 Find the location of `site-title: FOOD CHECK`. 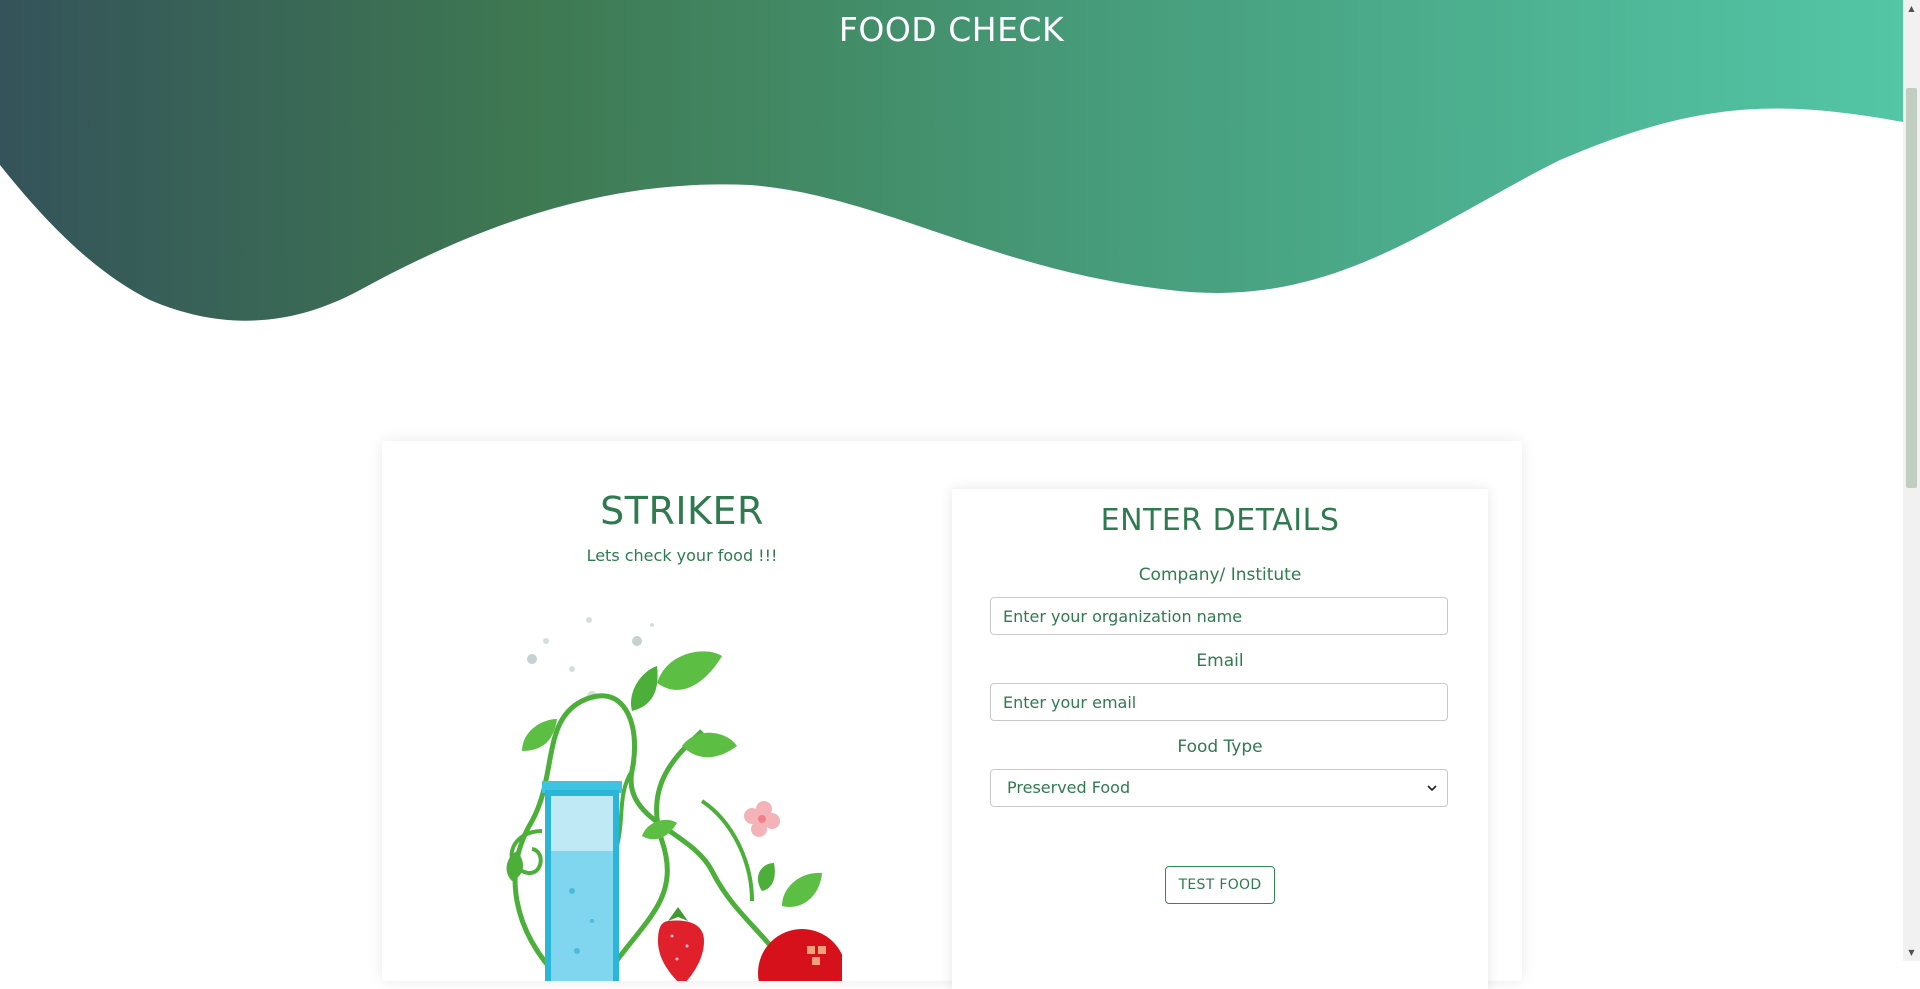

site-title: FOOD CHECK is located at coordinates (951, 29).